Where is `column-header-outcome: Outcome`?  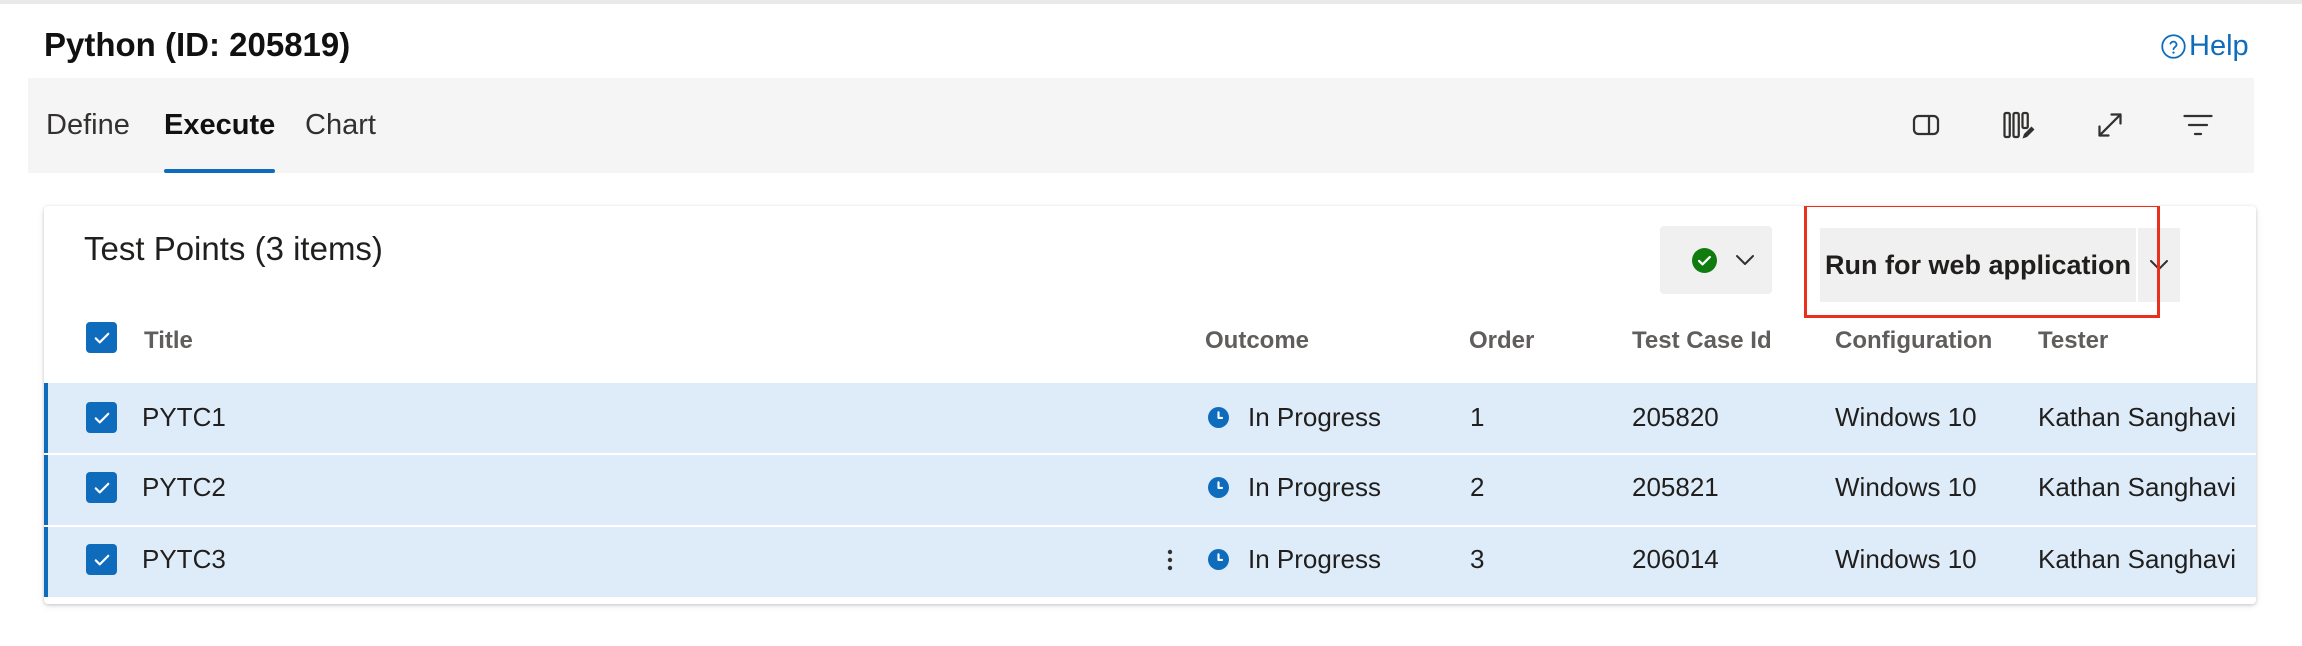
column-header-outcome: Outcome is located at coordinates (1257, 341).